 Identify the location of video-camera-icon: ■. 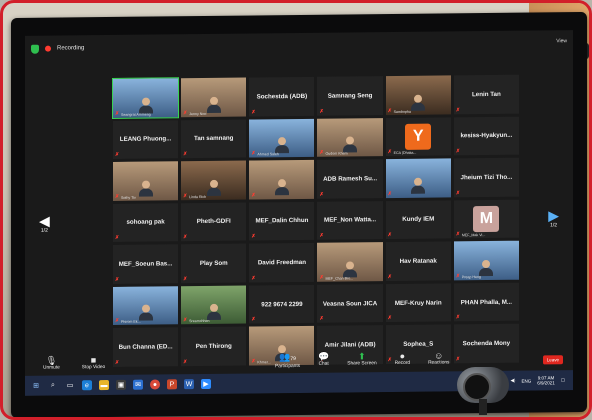
(93, 359).